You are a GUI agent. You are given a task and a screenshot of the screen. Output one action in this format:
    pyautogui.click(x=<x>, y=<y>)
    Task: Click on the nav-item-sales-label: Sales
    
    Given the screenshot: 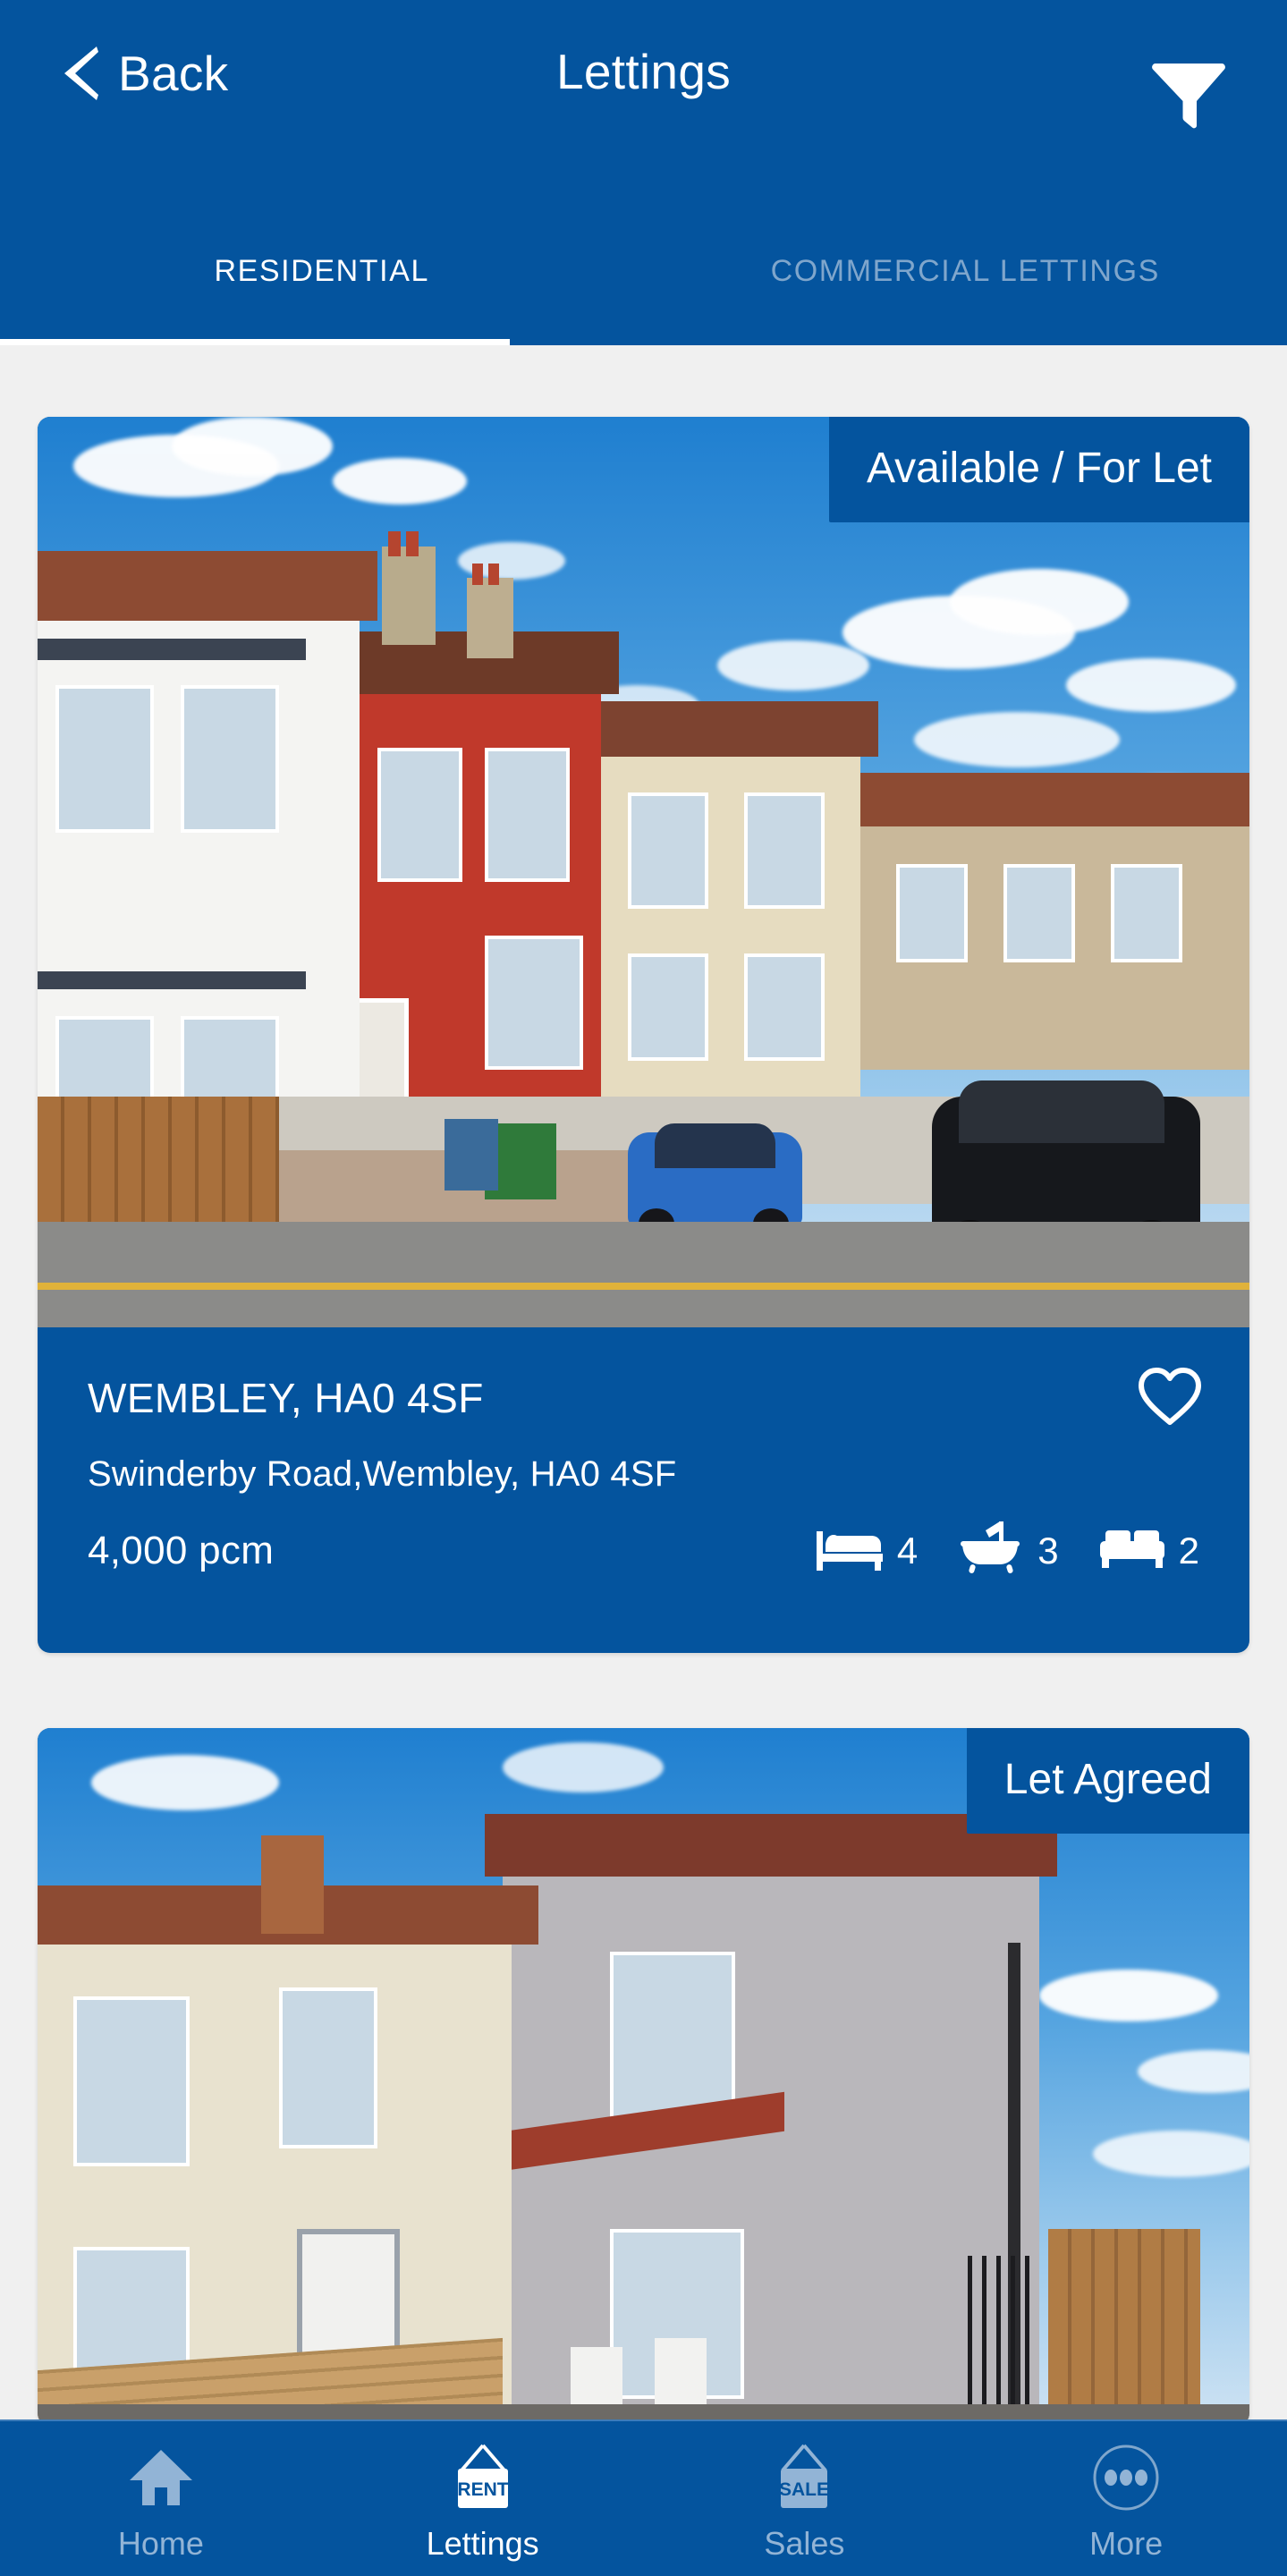 What is the action you would take?
    pyautogui.click(x=804, y=2543)
    